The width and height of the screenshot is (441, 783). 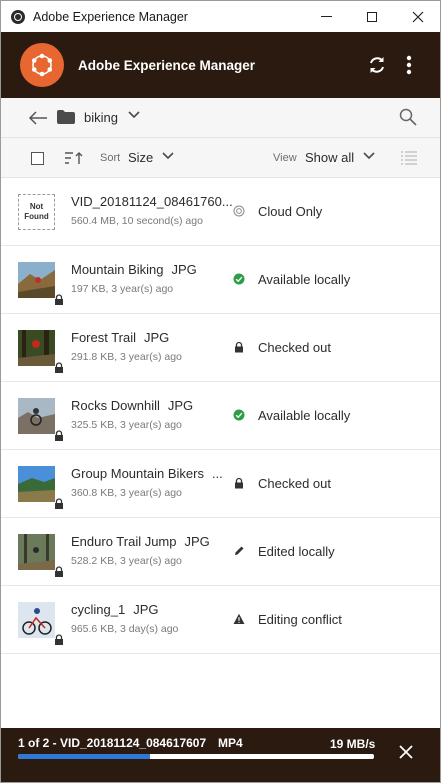 I want to click on file-name: Forest Trail JPG, so click(x=120, y=337).